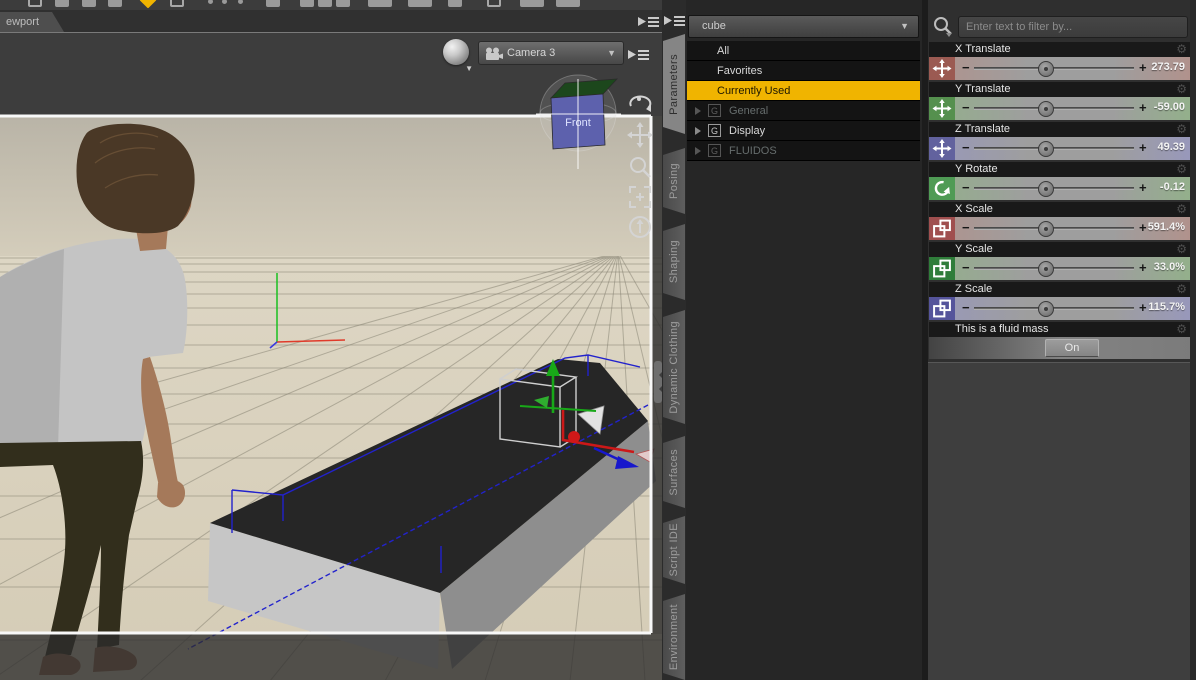 The image size is (1196, 680). I want to click on toggle-on-button: On, so click(1072, 348).